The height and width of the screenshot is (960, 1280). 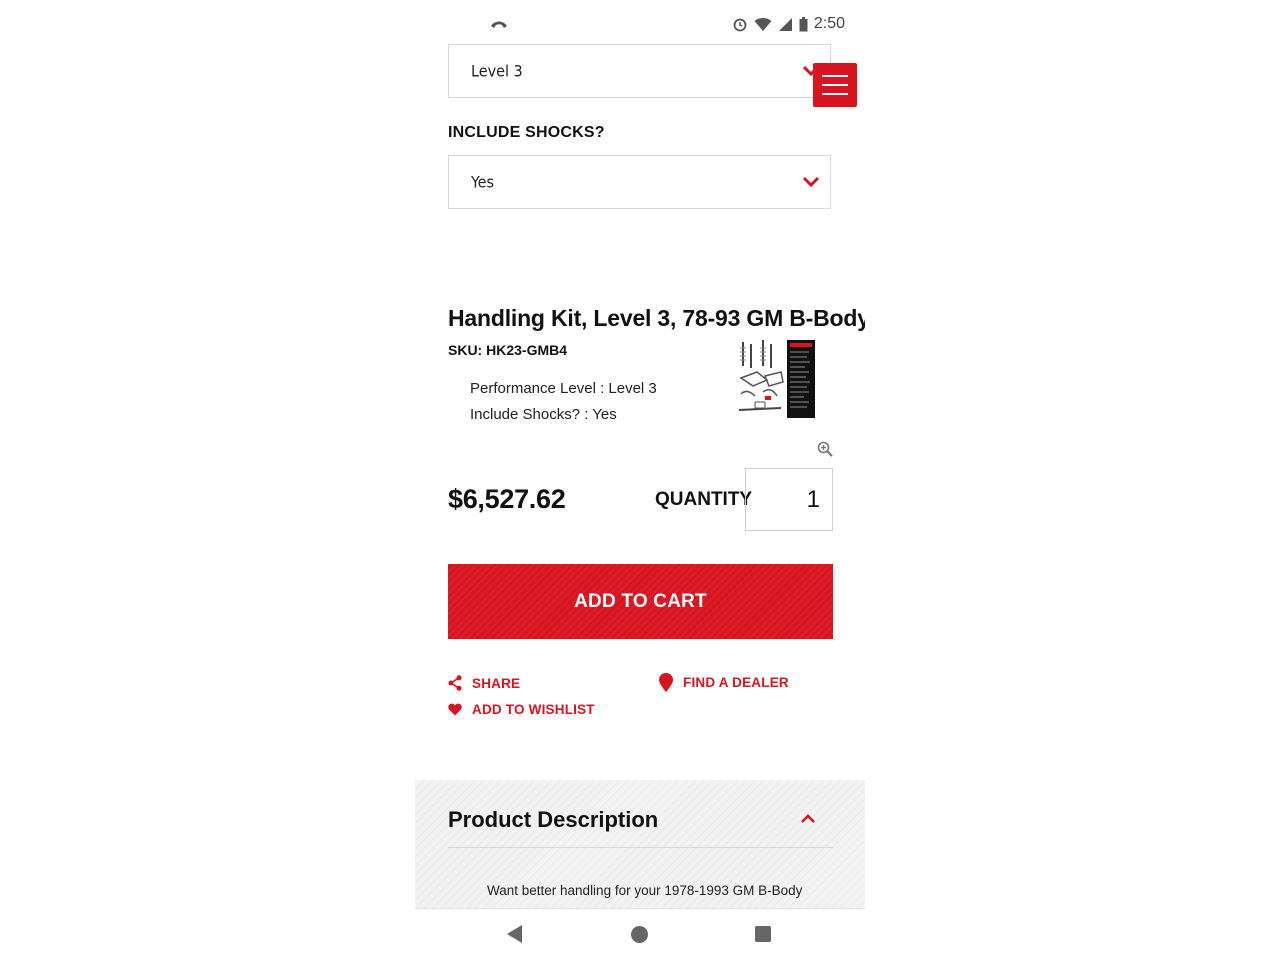 I want to click on zoom-in-icon, so click(x=825, y=449).